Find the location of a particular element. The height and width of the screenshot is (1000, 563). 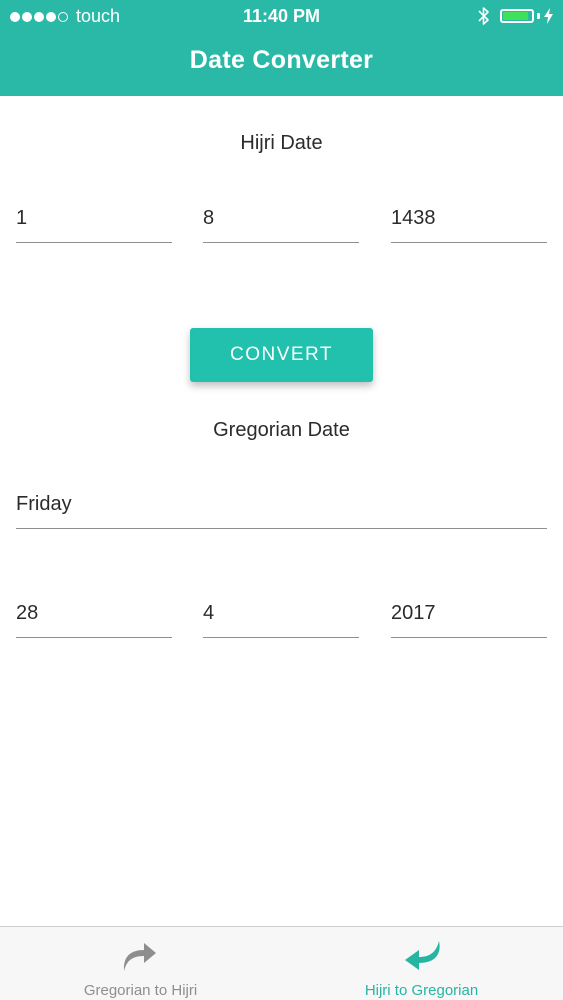

gregorian-day-field: 28 is located at coordinates (94, 618).